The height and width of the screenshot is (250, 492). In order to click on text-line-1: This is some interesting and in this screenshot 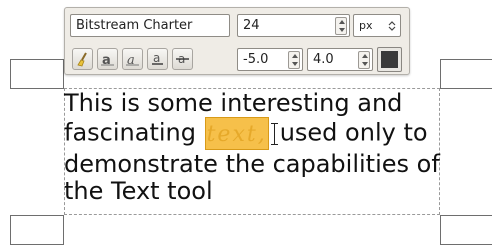, I will do `click(233, 103)`.